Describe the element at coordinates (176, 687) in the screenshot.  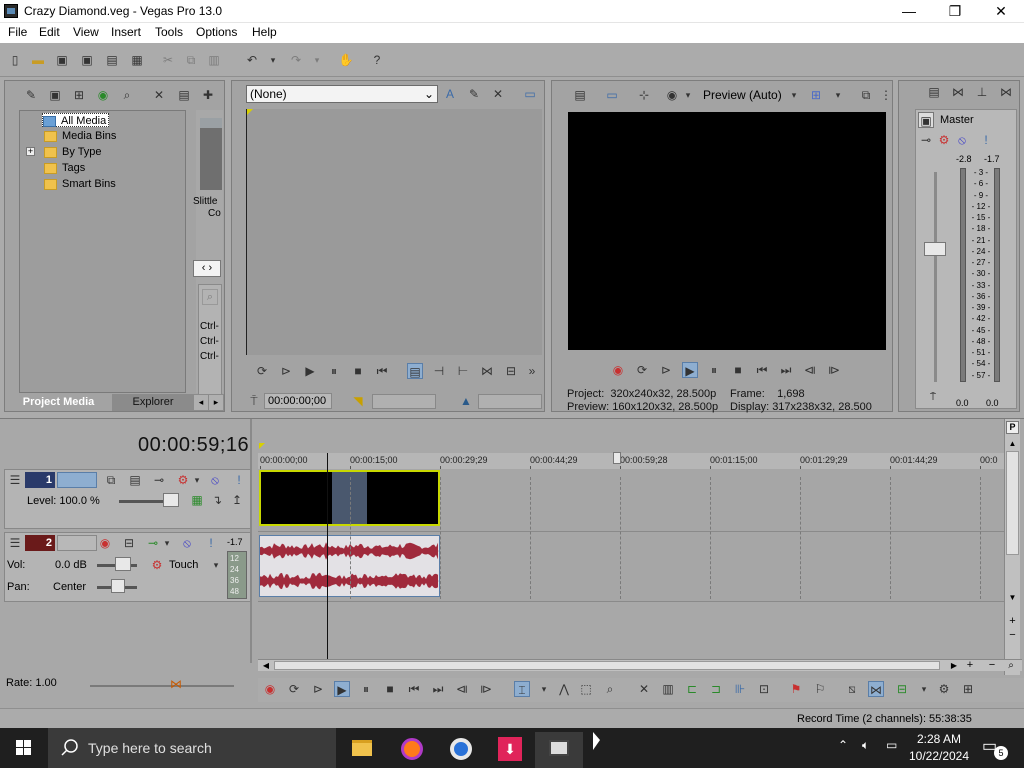
I see `rate-slider-handle: ⋈` at that location.